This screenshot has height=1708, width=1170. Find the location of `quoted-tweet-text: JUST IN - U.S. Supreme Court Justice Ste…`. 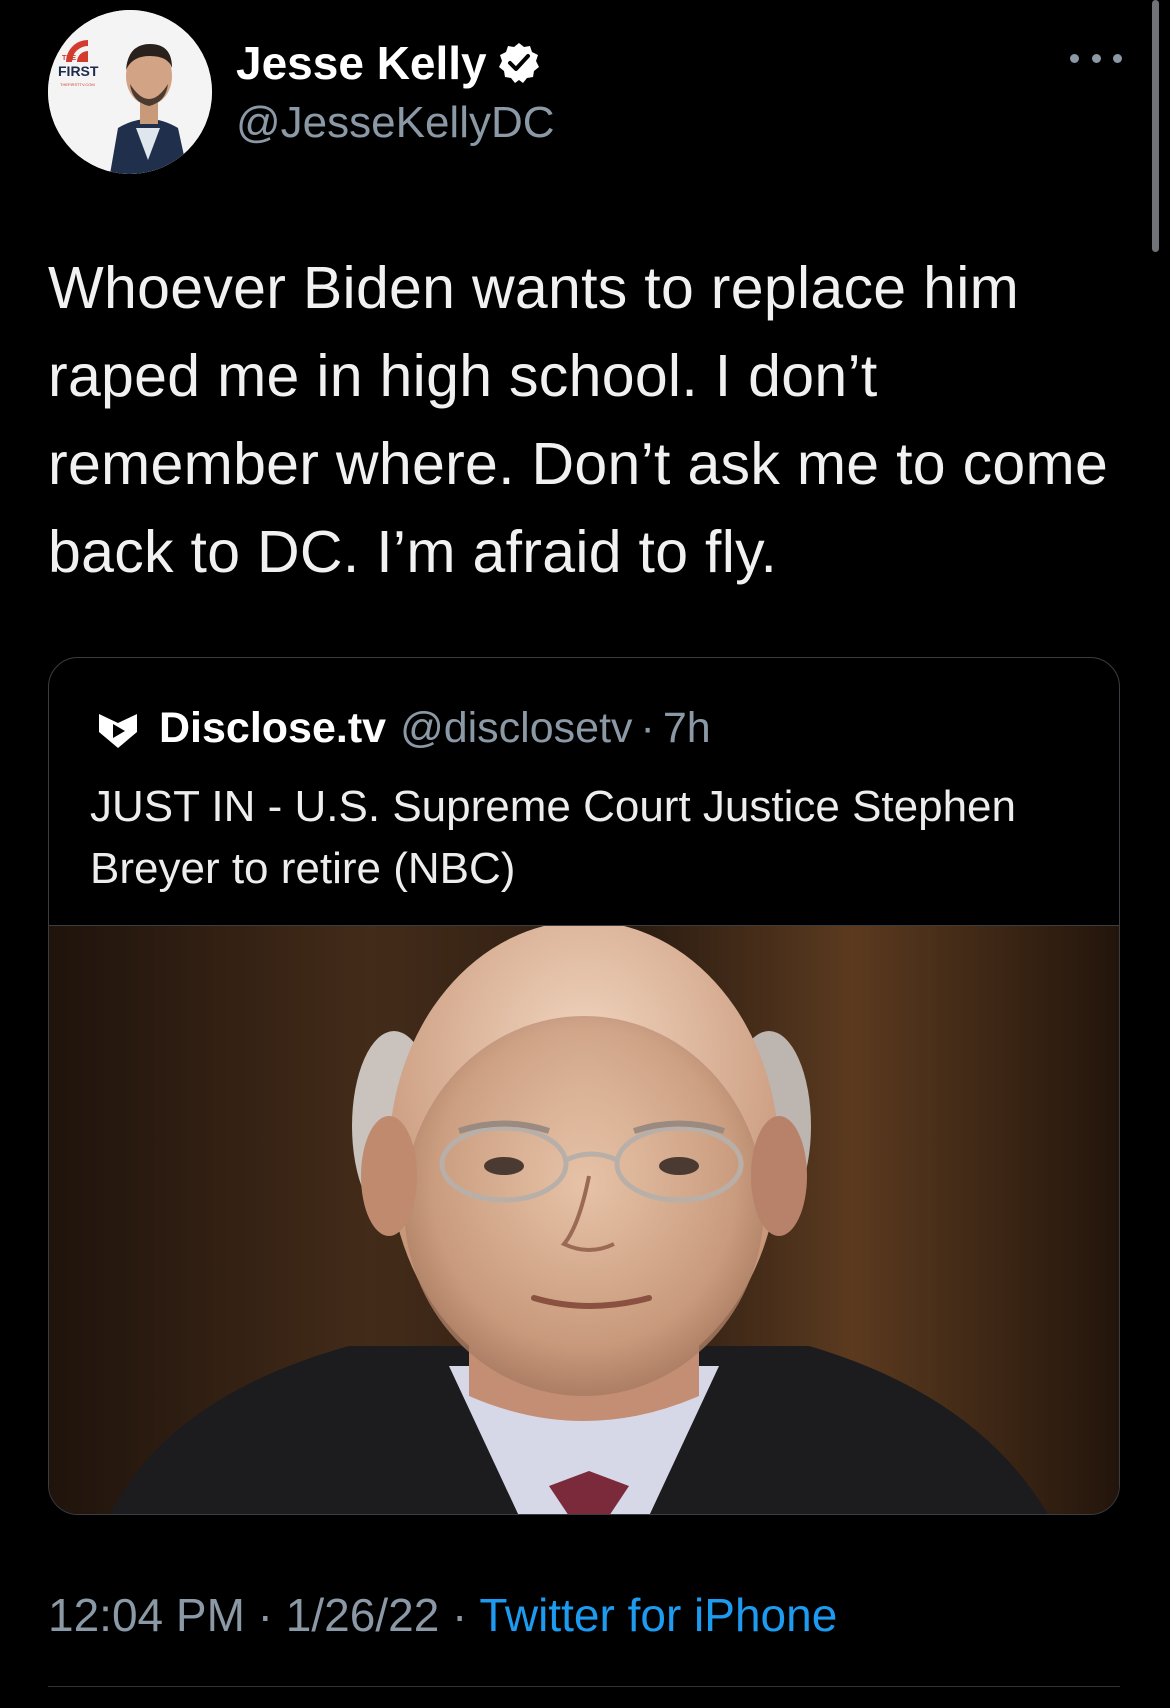

quoted-tweet-text: JUST IN - U.S. Supreme Court Justice Ste… is located at coordinates (553, 837).